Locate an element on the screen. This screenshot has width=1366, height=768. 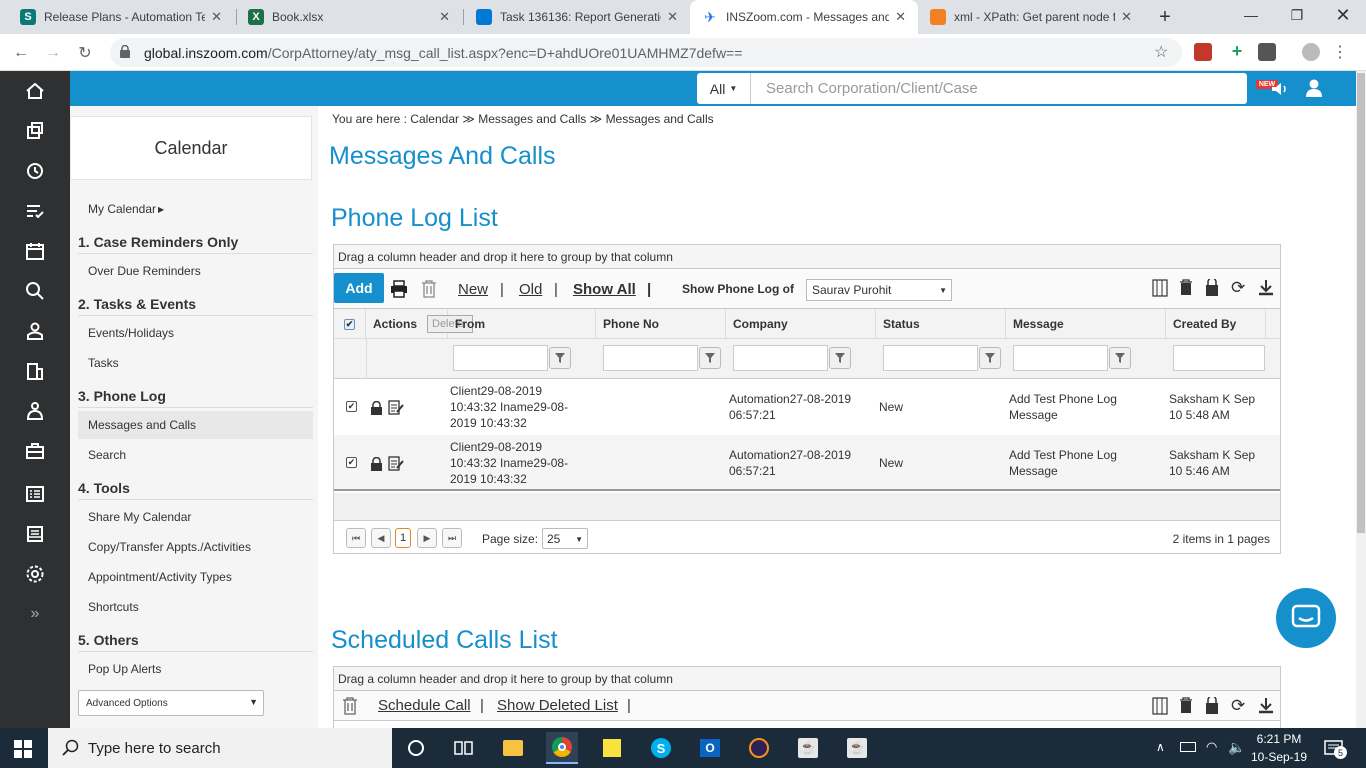
filter-input-from is located at coordinates (500, 358).